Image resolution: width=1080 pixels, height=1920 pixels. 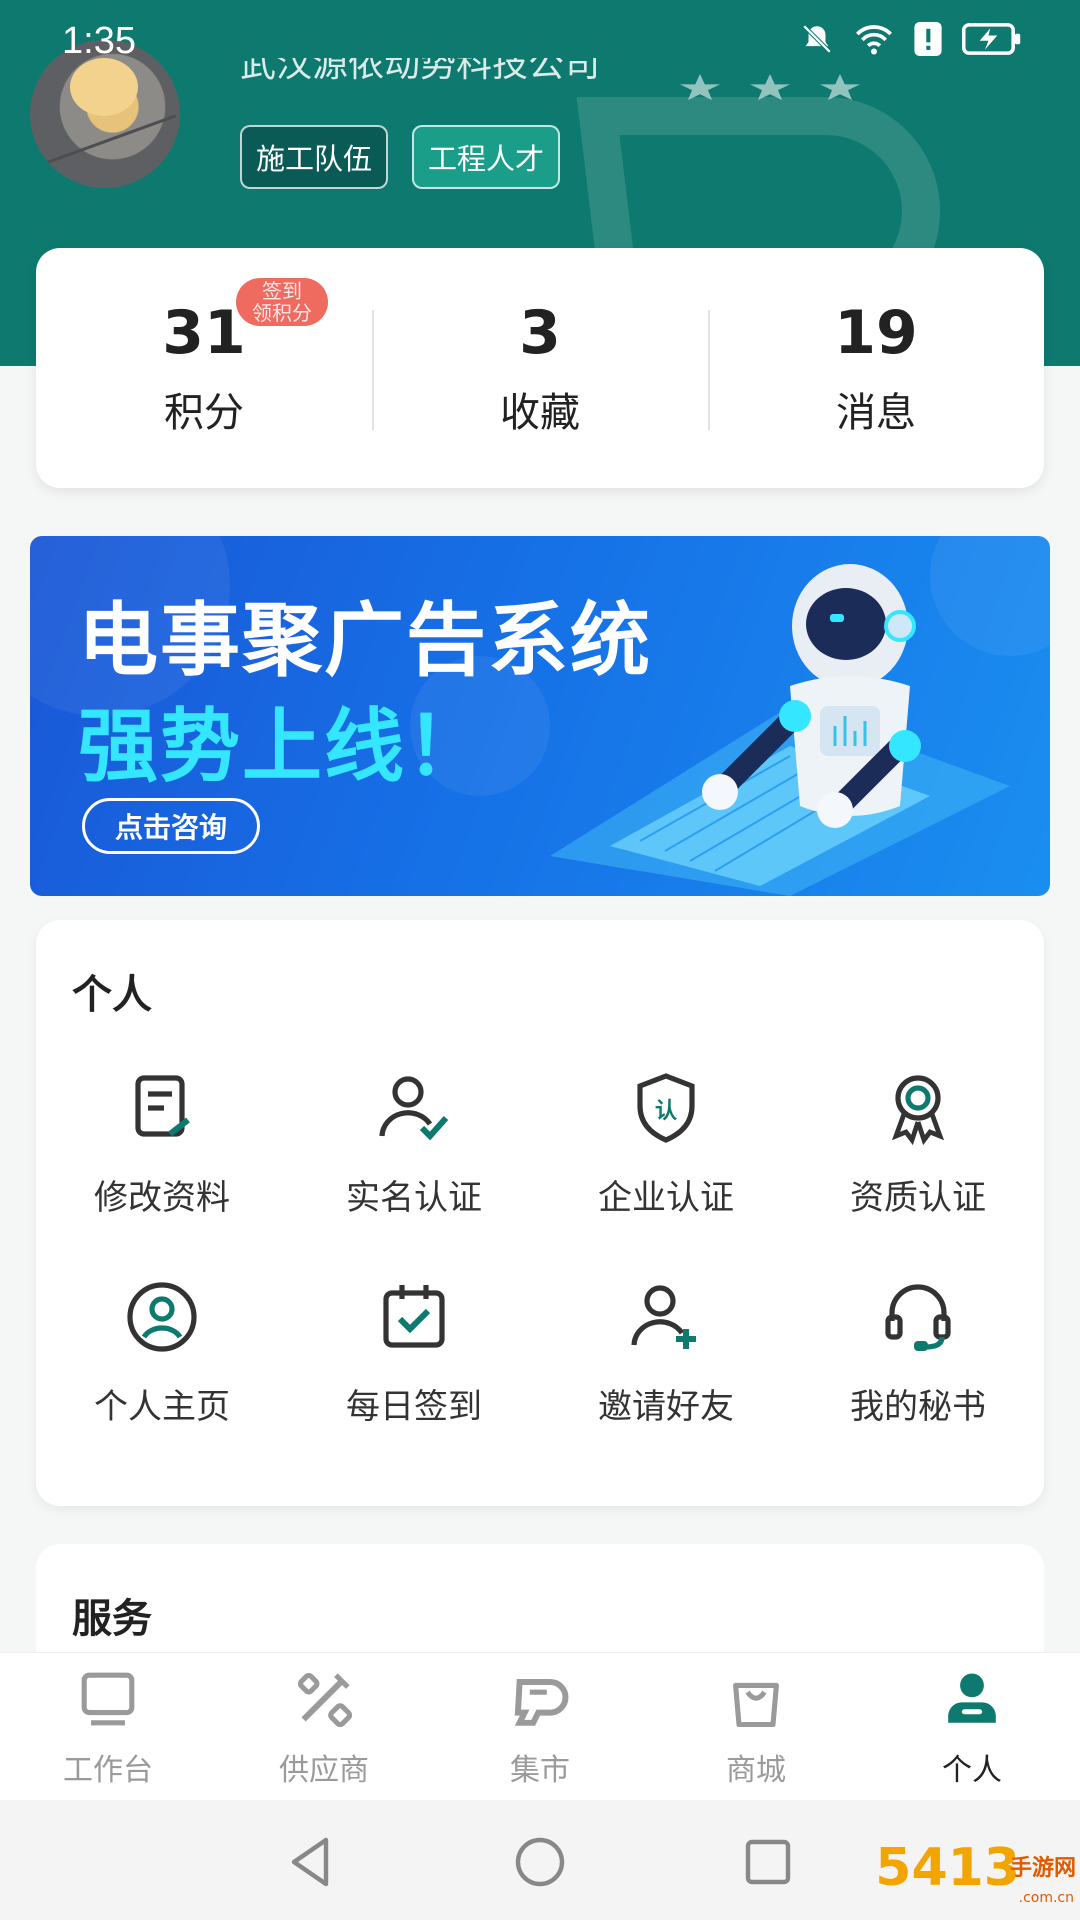 I want to click on tag-engineering-talent: 工程人才, so click(x=486, y=157).